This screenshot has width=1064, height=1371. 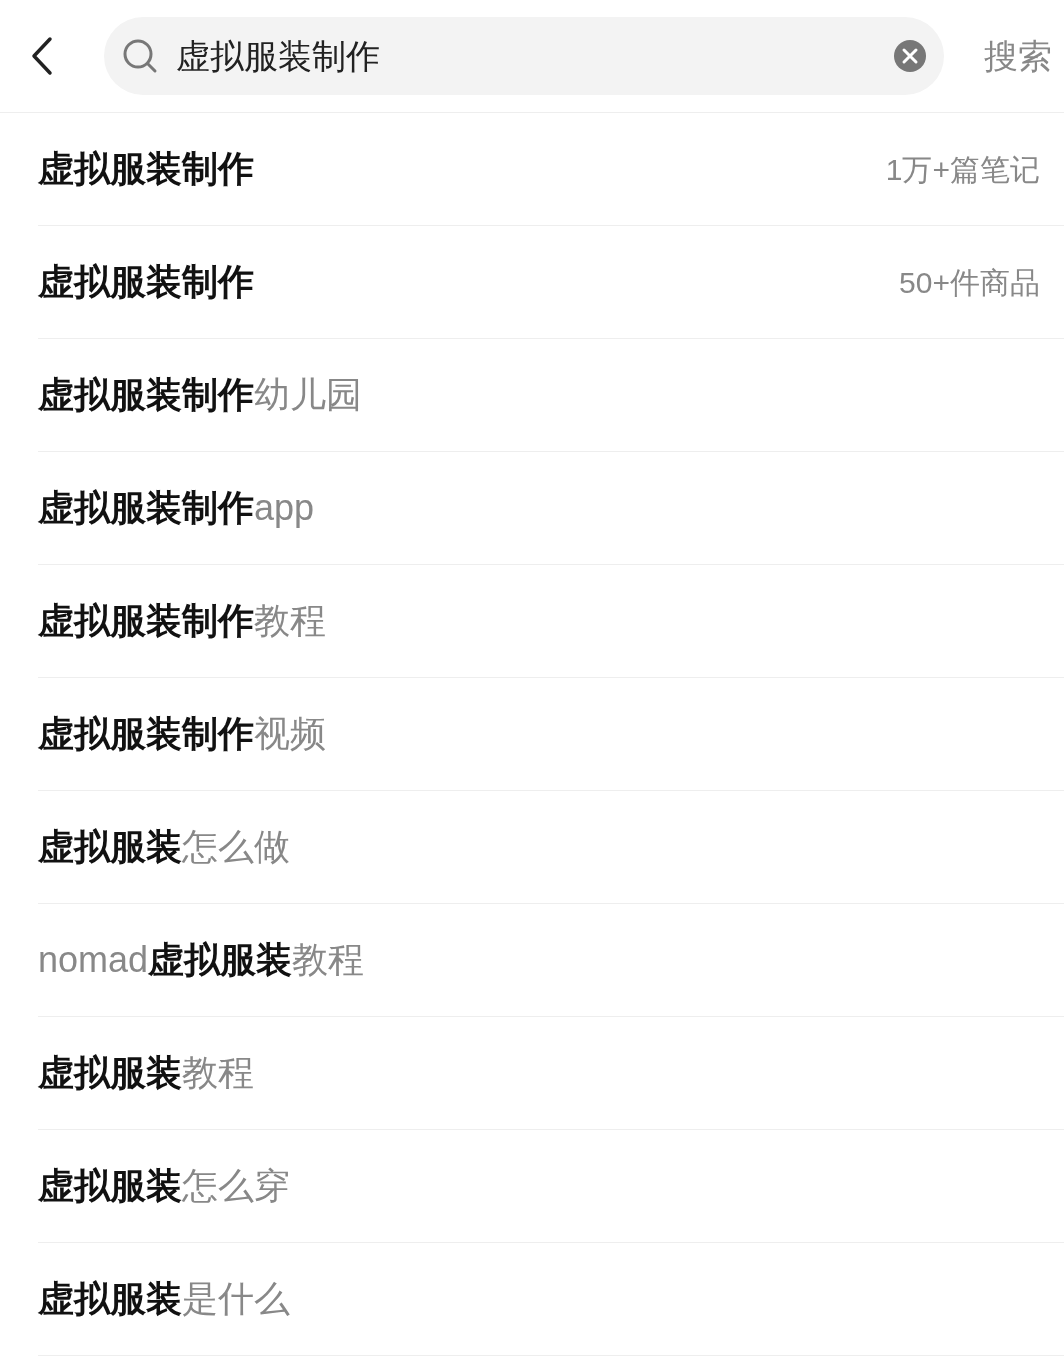 I want to click on result-count: 1万+篇笔记, so click(x=962, y=169).